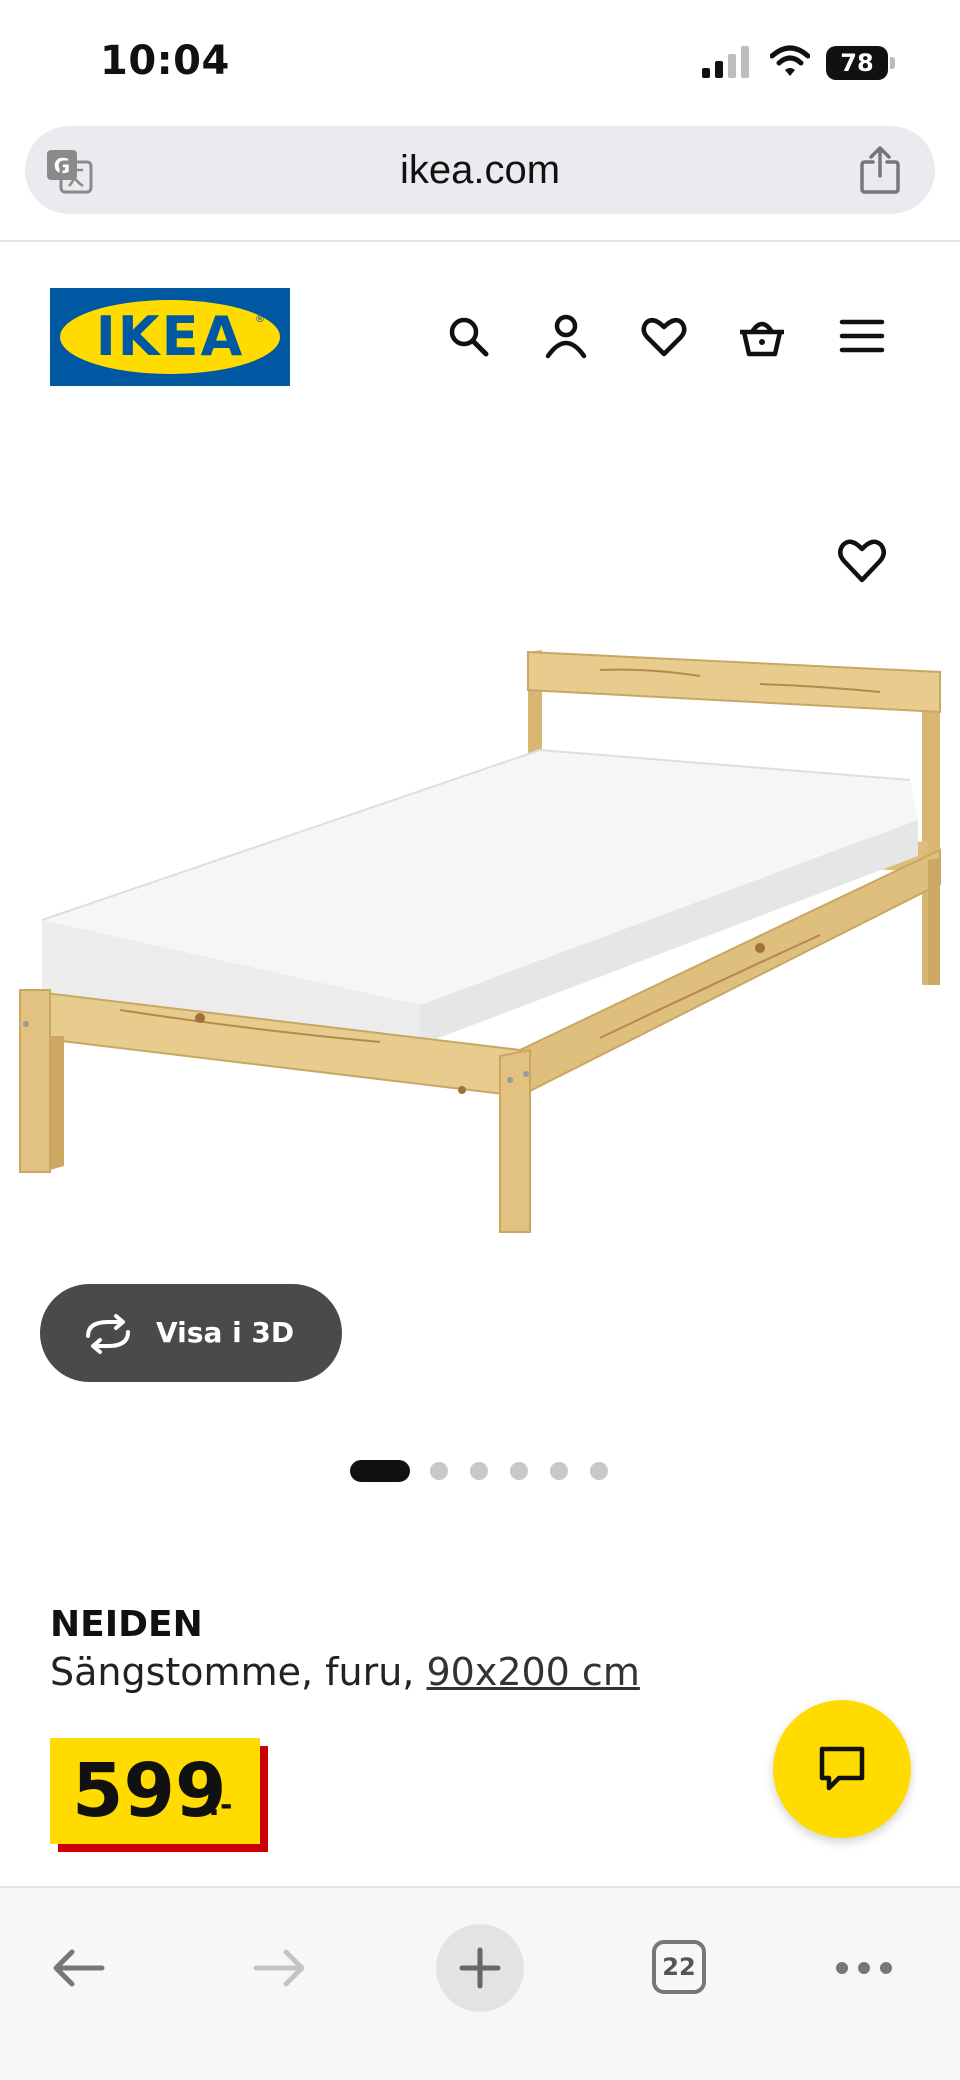 The width and height of the screenshot is (960, 2080). I want to click on address-bar: G ikea.com, so click(480, 170).